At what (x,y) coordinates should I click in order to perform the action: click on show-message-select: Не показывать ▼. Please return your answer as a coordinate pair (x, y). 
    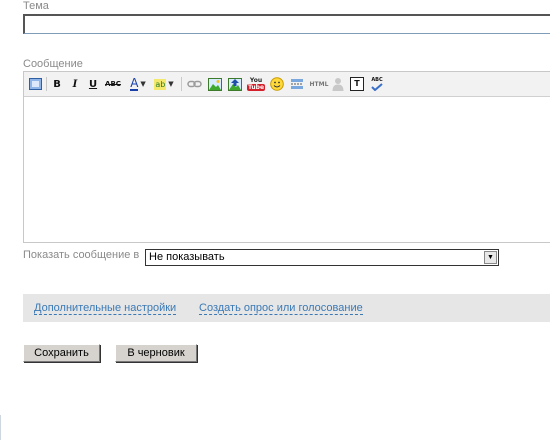
    Looking at the image, I should click on (322, 257).